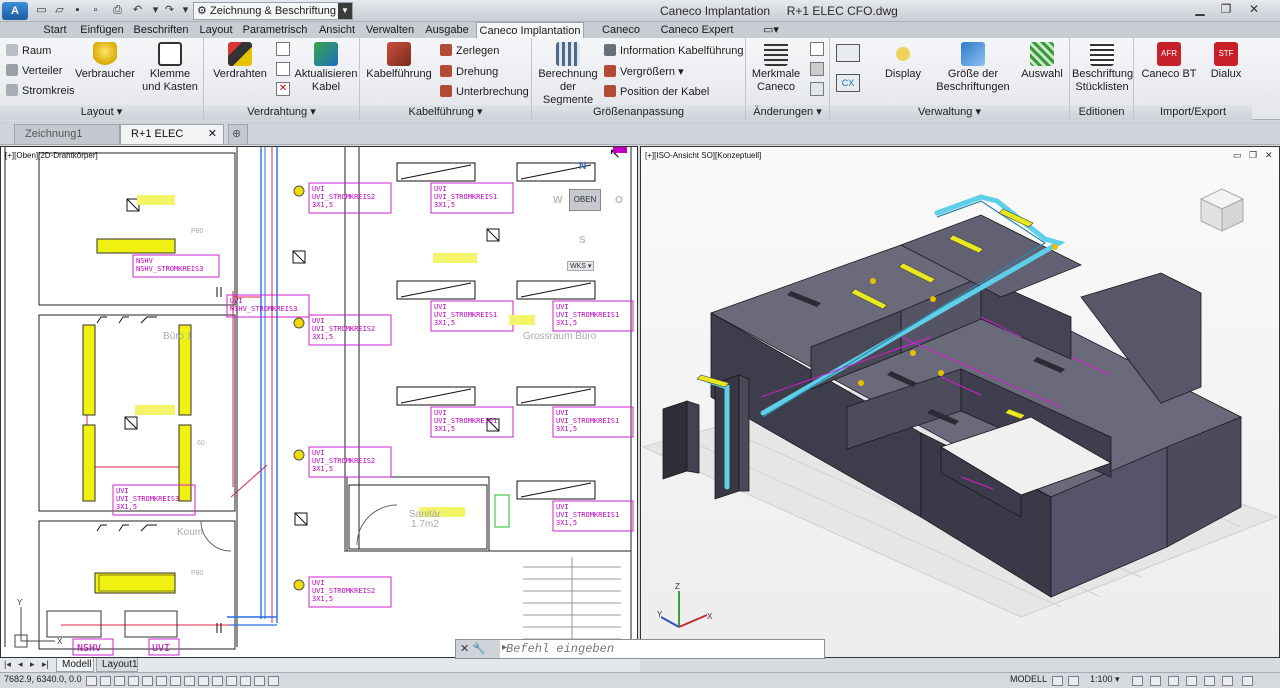 This screenshot has height=688, width=1280. What do you see at coordinates (1269, 155) in the screenshot?
I see `viewport-close-icon: ✕` at bounding box center [1269, 155].